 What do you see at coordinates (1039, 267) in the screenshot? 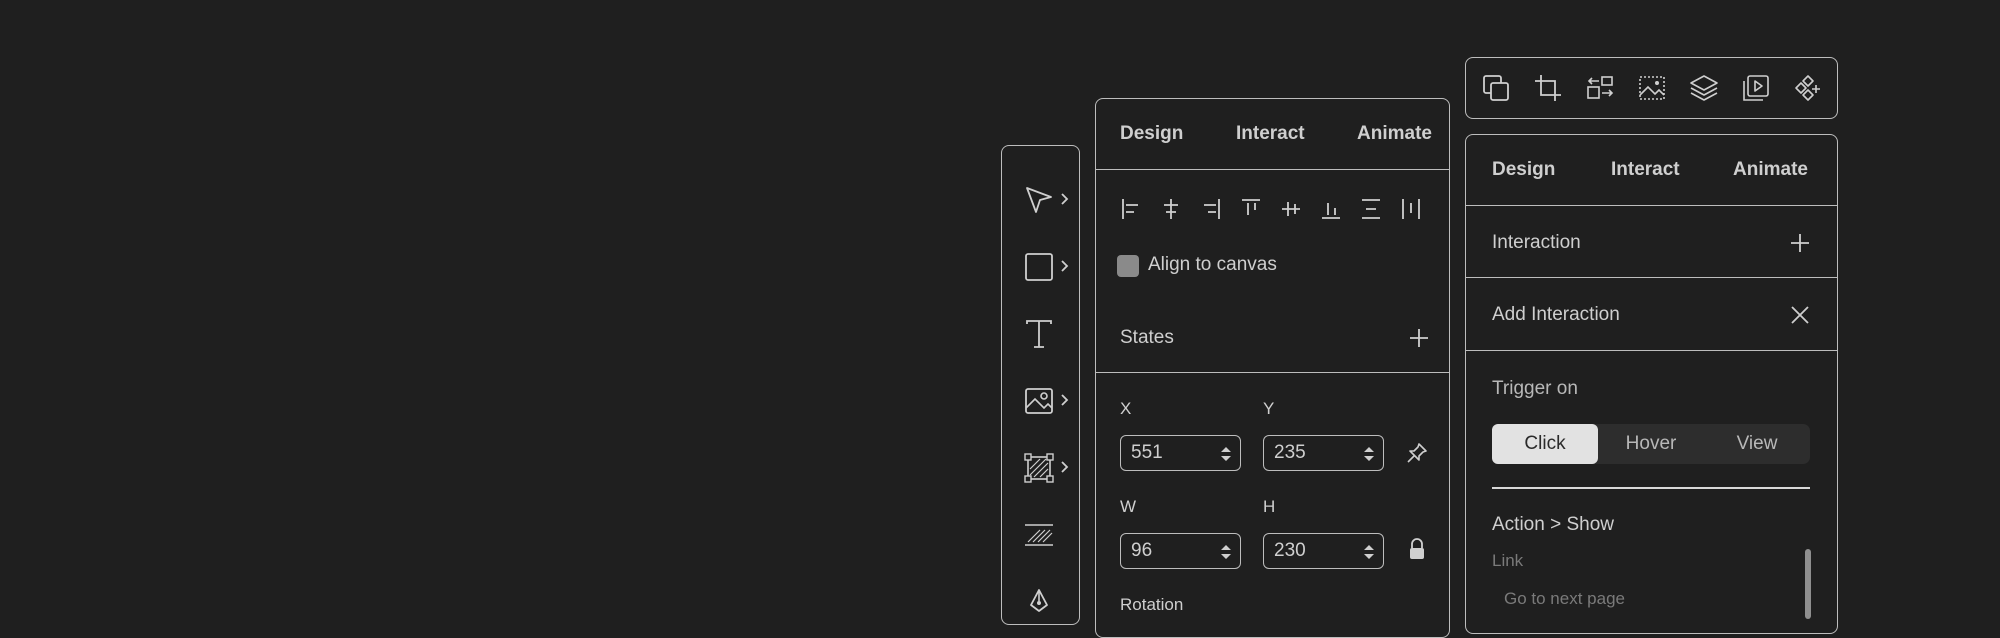
I see `rectangle-icon` at bounding box center [1039, 267].